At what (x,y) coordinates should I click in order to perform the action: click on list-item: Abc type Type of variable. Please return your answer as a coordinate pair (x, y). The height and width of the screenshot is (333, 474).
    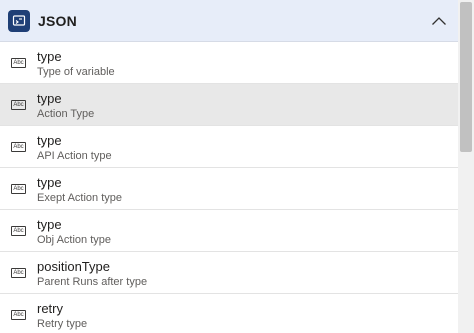
    Looking at the image, I should click on (229, 63).